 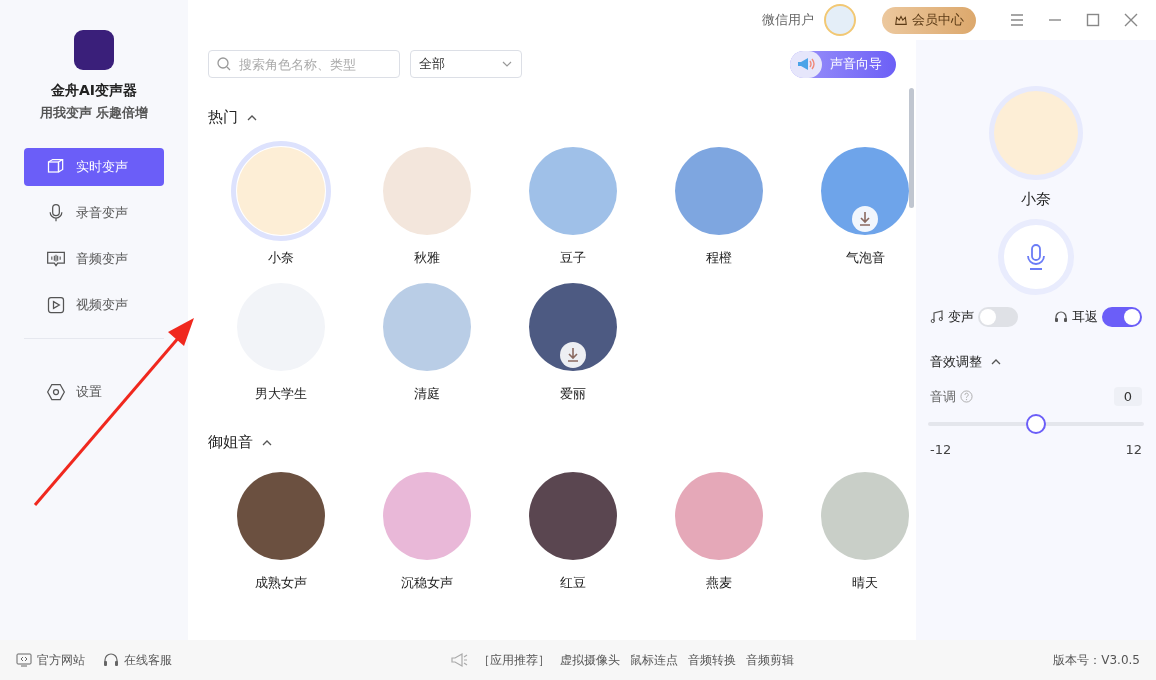 I want to click on pitch-value: 0, so click(x=1127, y=396).